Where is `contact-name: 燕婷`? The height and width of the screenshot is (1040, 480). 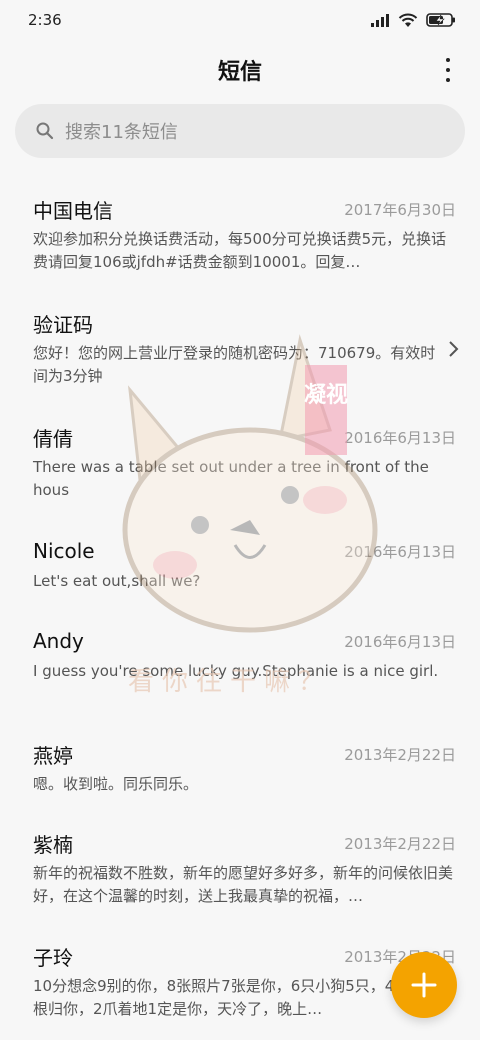 contact-name: 燕婷 is located at coordinates (53, 755).